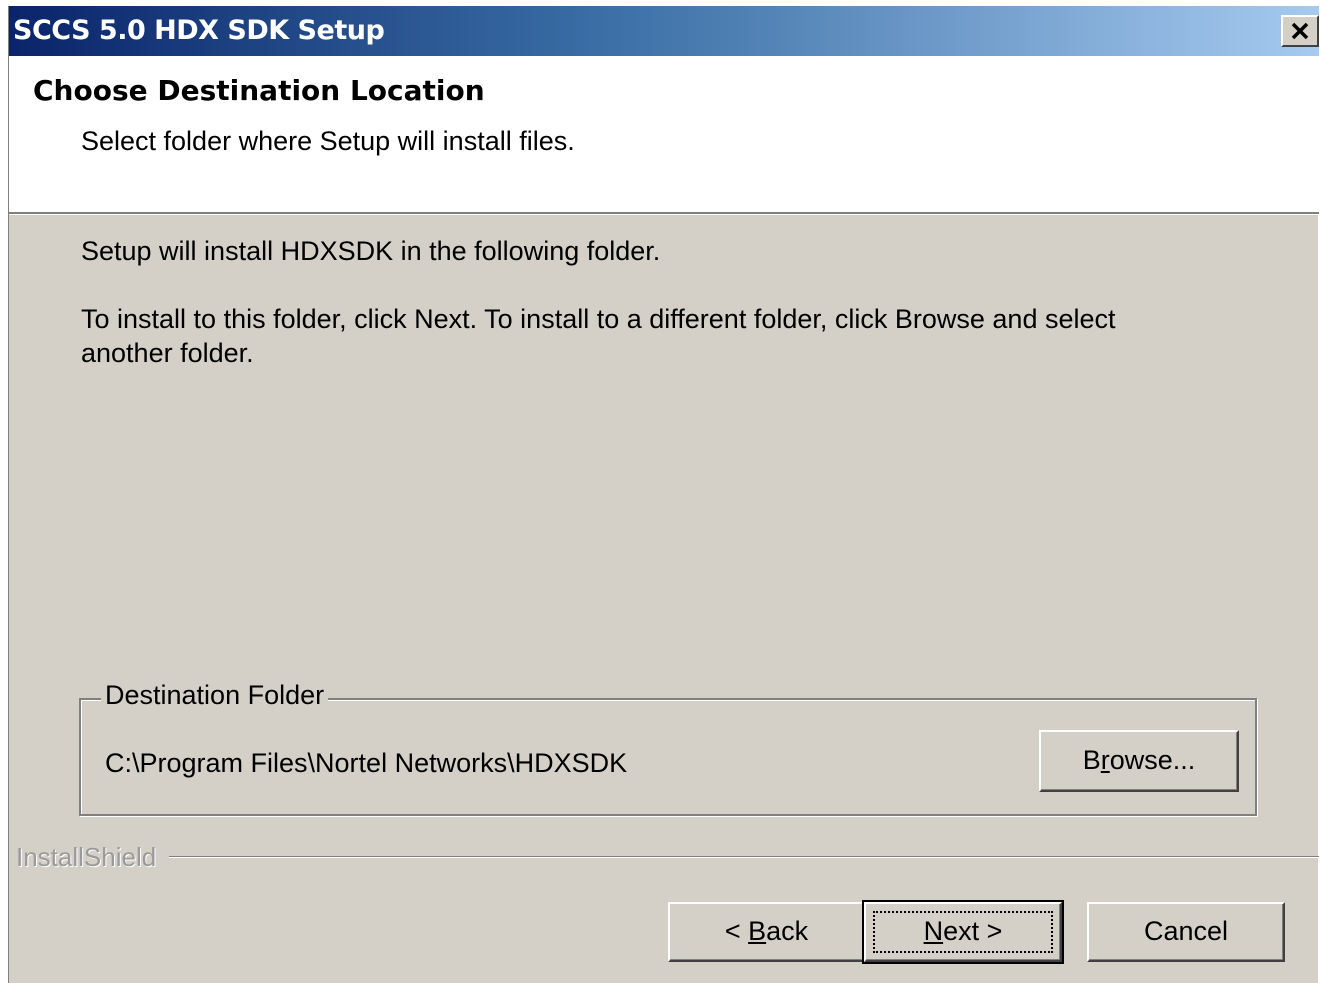  I want to click on focus-rectangle, so click(963, 932).